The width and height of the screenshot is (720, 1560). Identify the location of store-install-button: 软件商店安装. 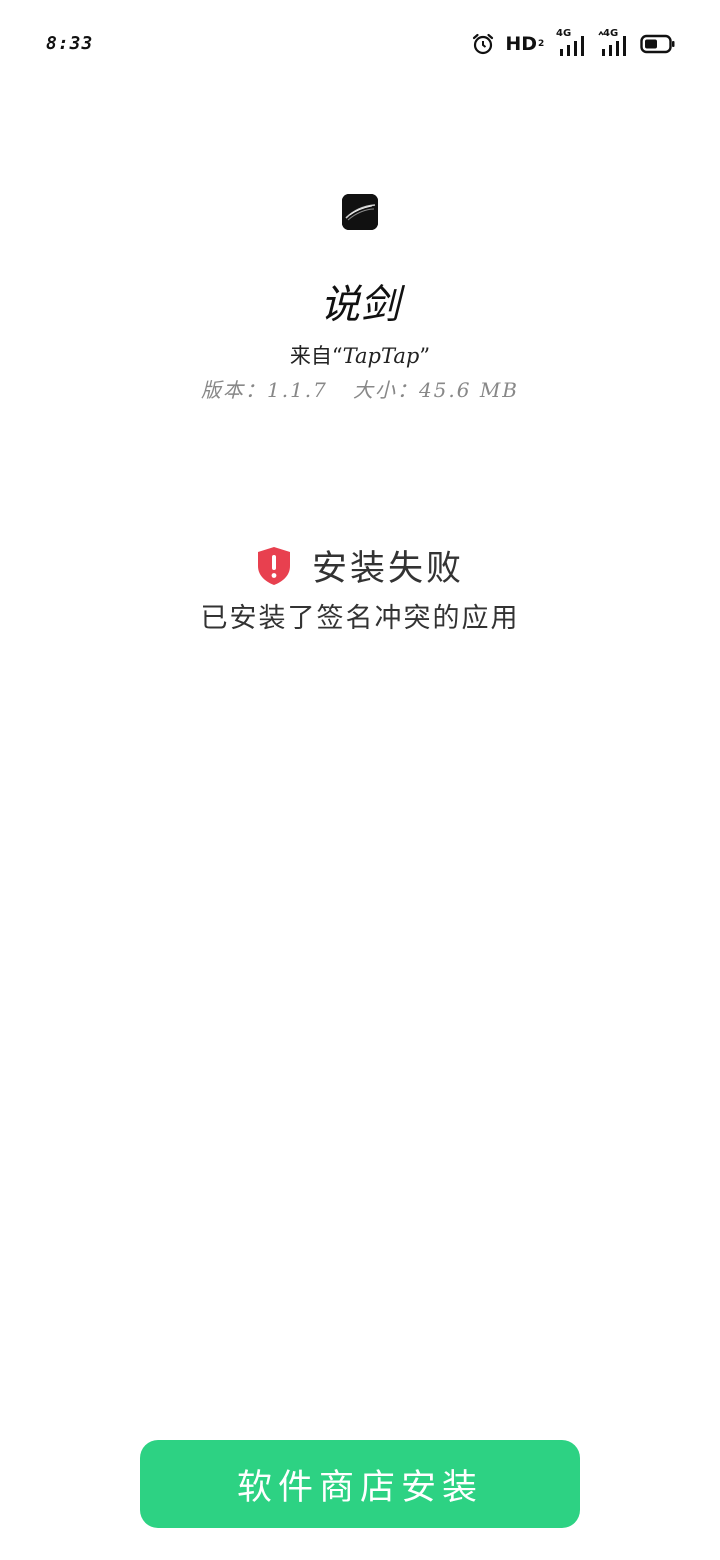
(360, 1484).